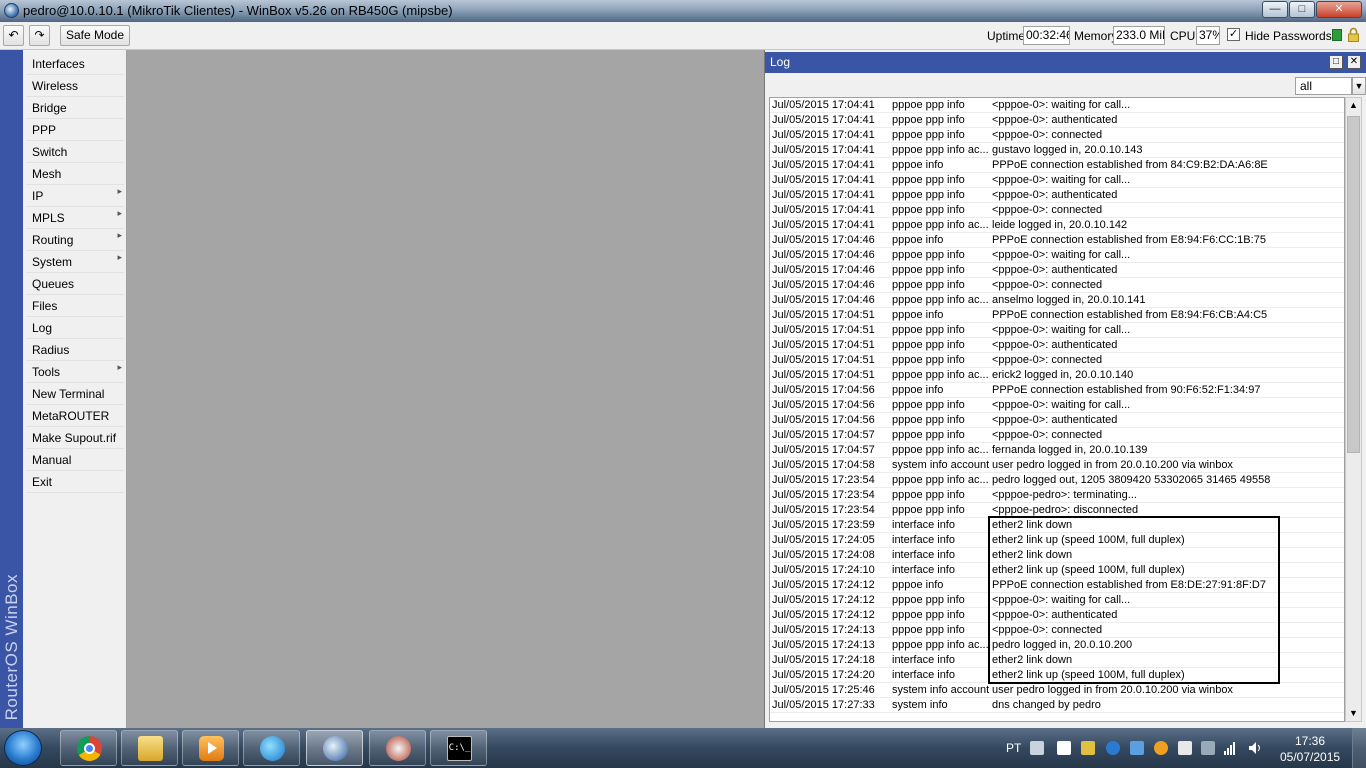  What do you see at coordinates (13, 35) in the screenshot?
I see `undo-icon: ↶` at bounding box center [13, 35].